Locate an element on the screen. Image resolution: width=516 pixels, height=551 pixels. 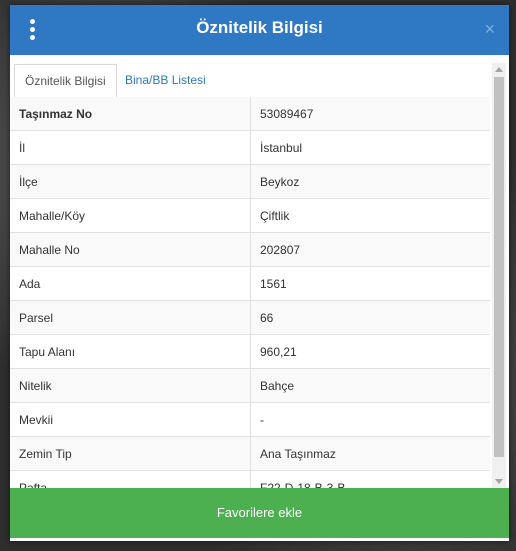
table-row: İl İstanbul is located at coordinates (250, 147).